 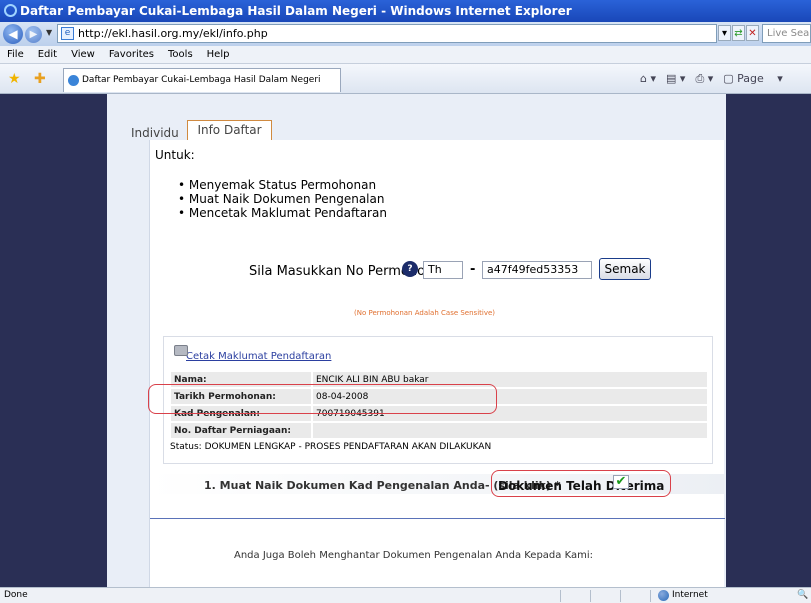 I want to click on add-favorite-icon: ✚, so click(x=40, y=79).